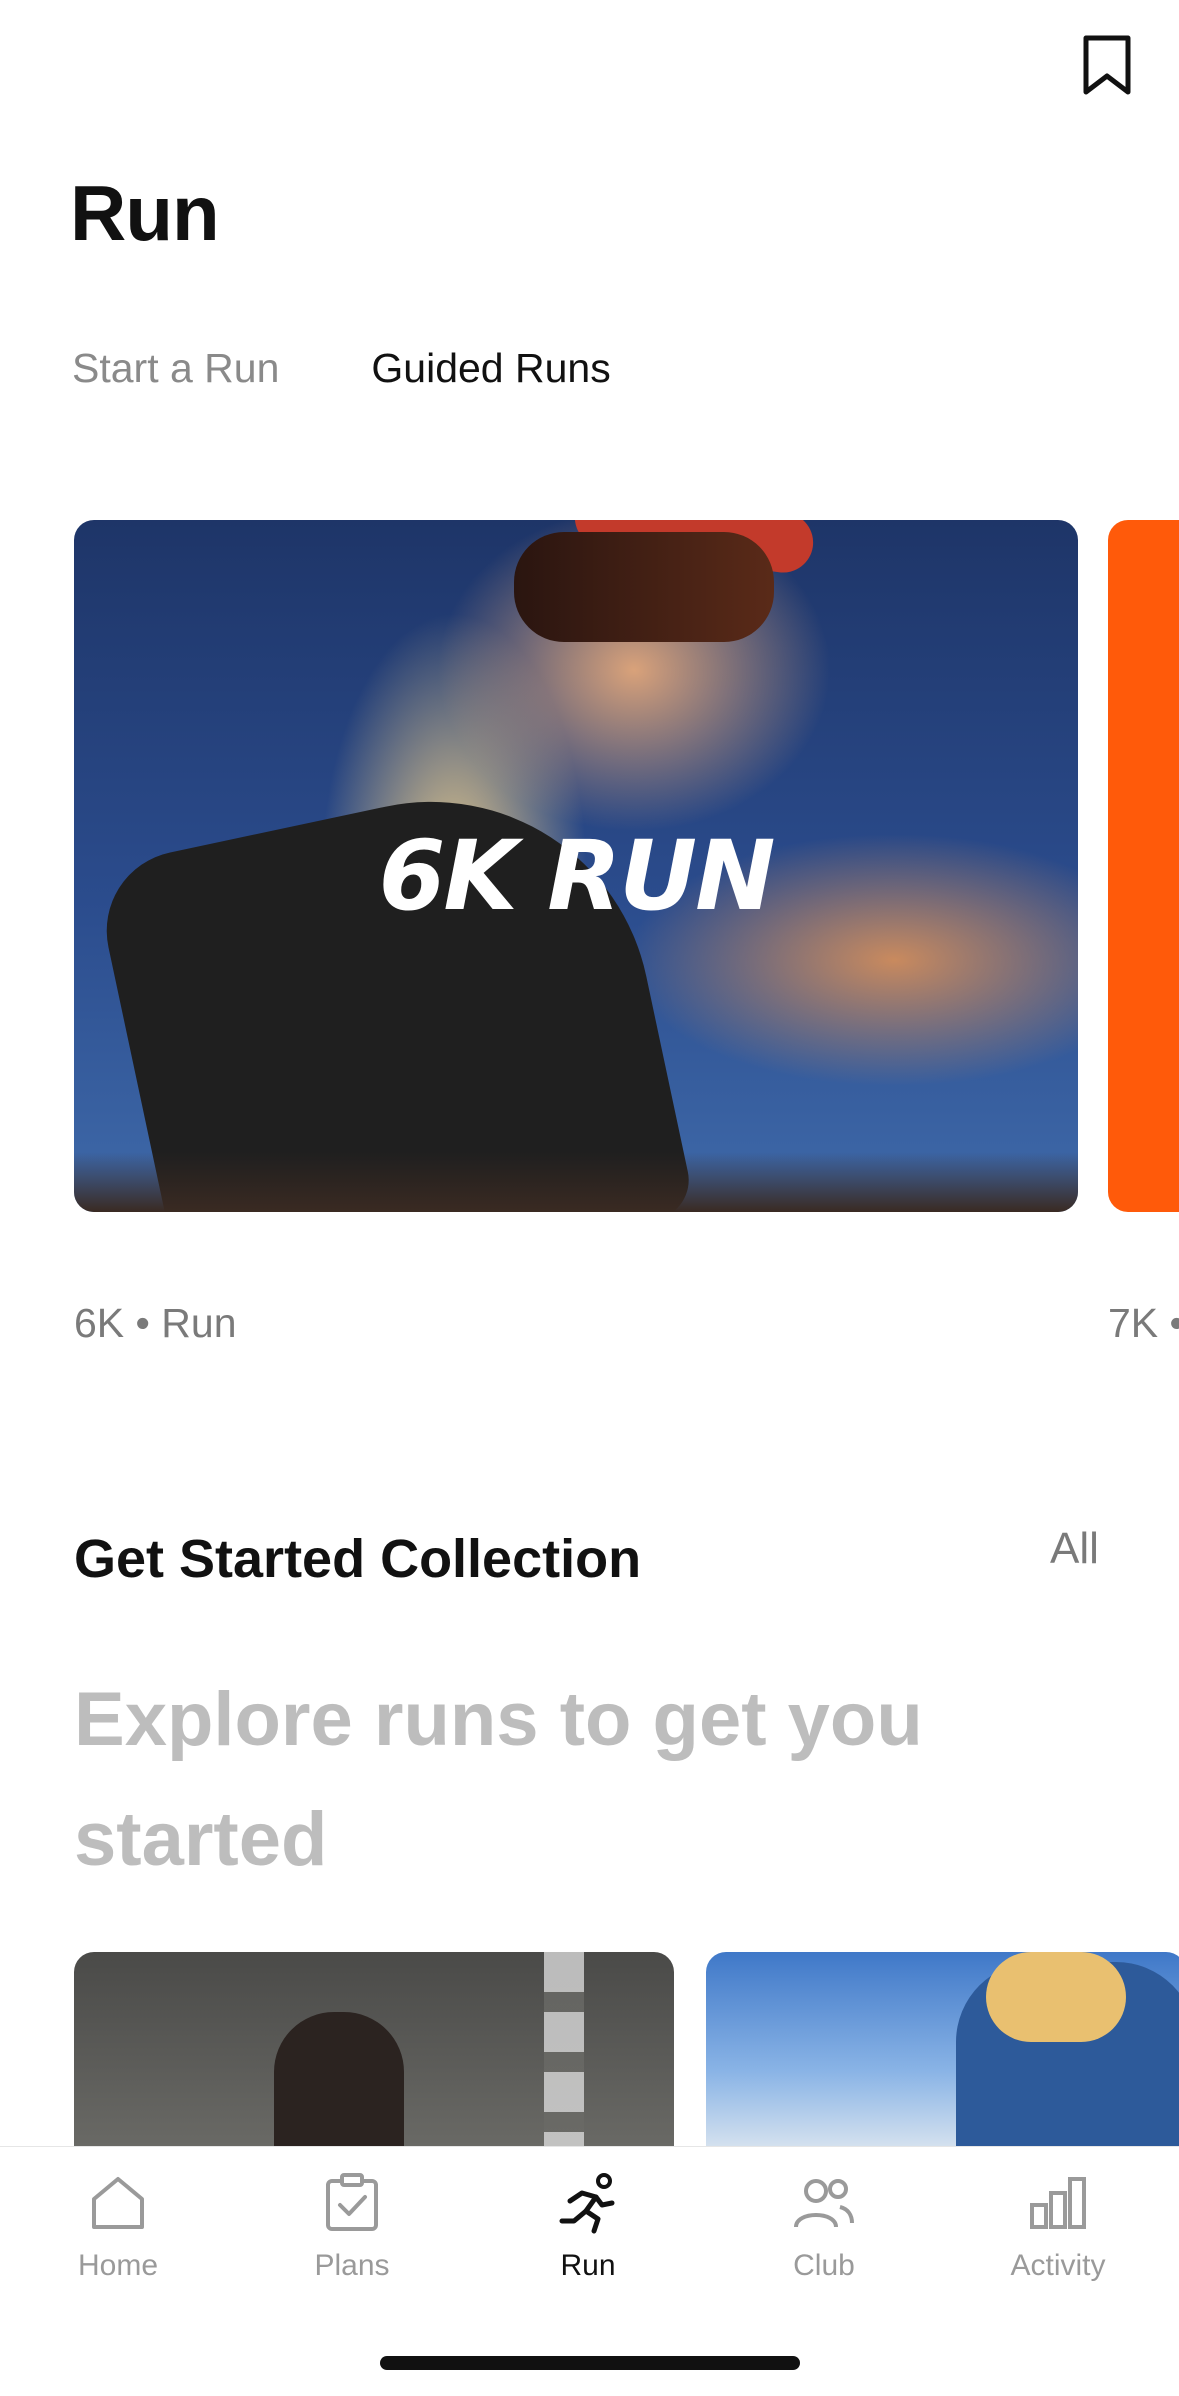 Image resolution: width=1179 pixels, height=2396 pixels. Describe the element at coordinates (352, 2241) in the screenshot. I see `nav-plans: Plans` at that location.